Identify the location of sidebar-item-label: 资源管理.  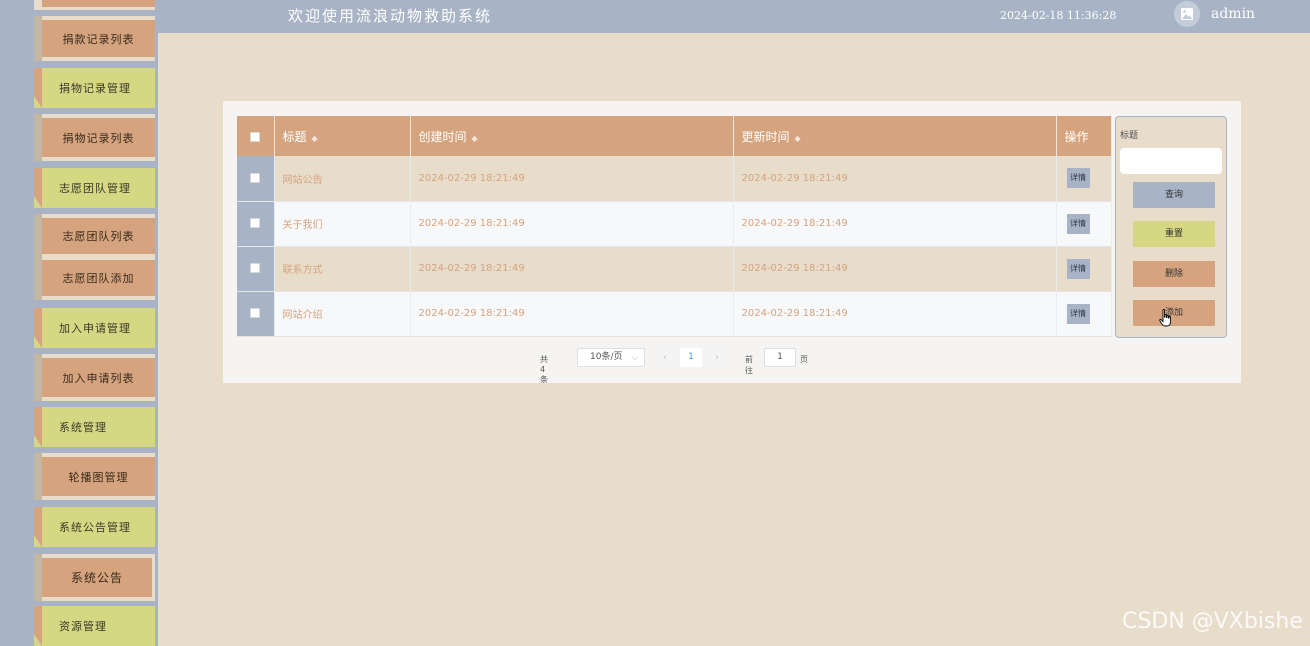
(83, 626).